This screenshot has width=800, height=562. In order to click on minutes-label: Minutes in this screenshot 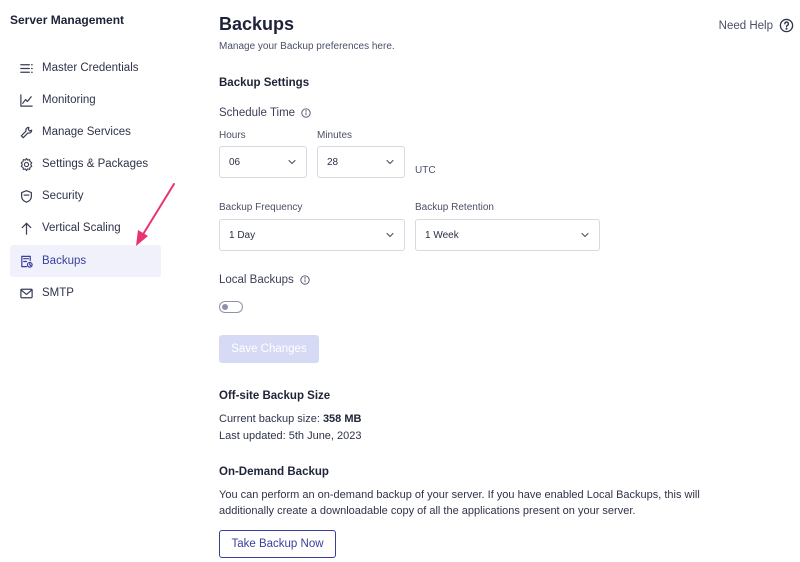, I will do `click(335, 135)`.